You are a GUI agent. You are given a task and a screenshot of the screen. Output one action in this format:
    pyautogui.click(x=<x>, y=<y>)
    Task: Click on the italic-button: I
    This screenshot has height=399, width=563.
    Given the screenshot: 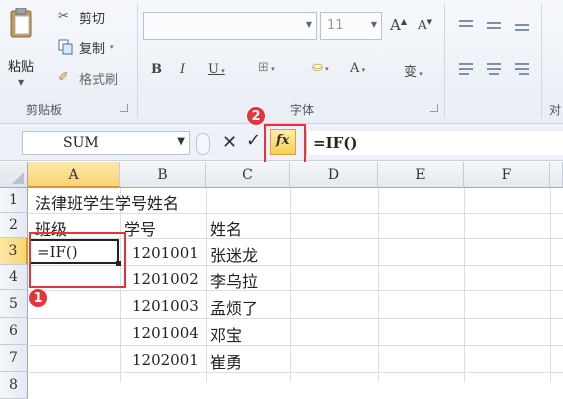 What is the action you would take?
    pyautogui.click(x=182, y=69)
    